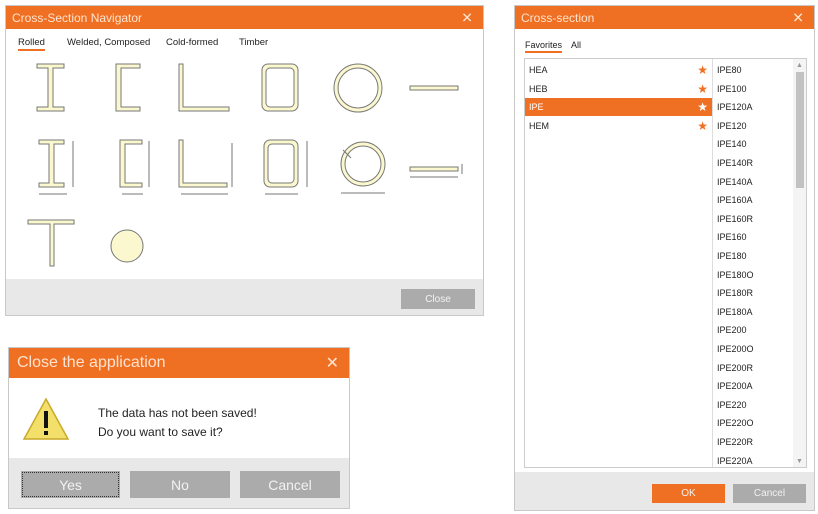  I want to click on dialog-title: Close the application, so click(91, 362).